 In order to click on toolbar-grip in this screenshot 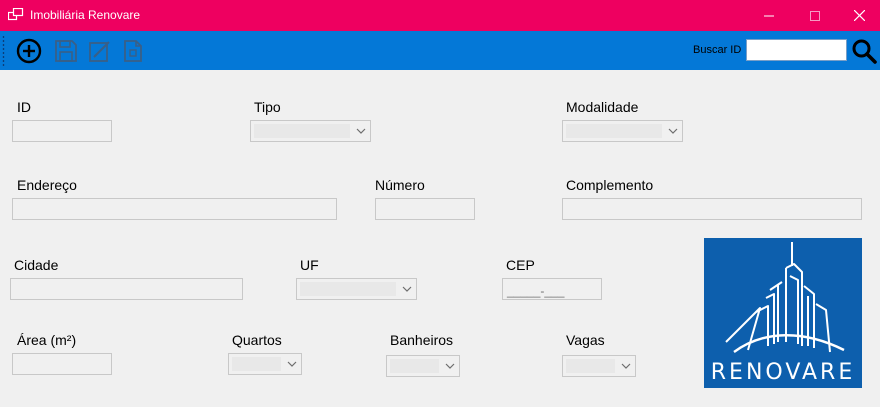, I will do `click(3, 51)`.